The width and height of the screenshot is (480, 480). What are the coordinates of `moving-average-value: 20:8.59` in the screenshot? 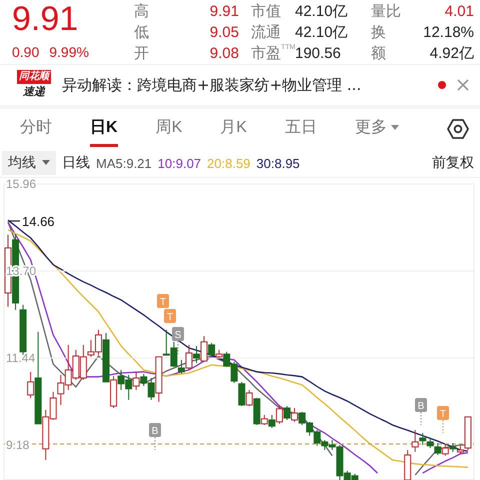 It's located at (228, 163).